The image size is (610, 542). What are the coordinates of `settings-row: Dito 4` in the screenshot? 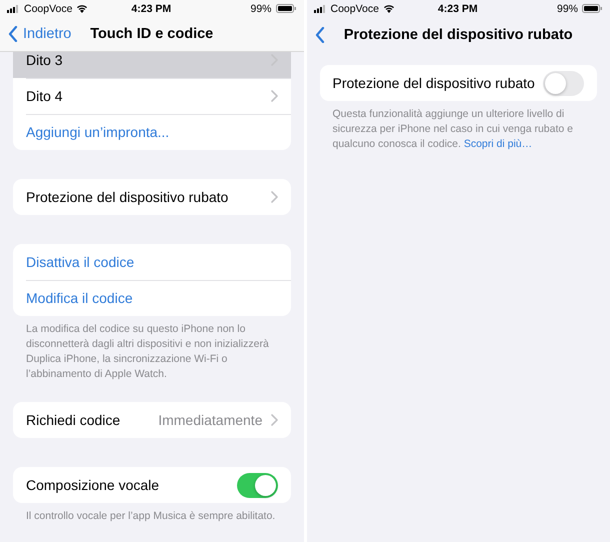 It's located at (151, 96).